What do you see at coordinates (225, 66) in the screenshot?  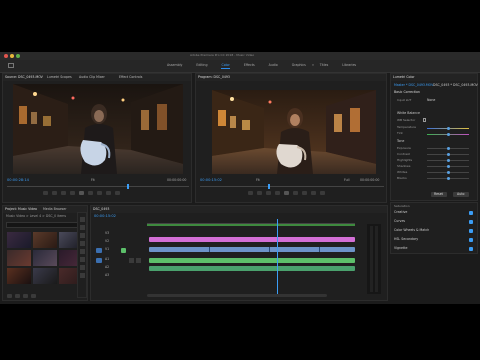 I see `workspace-tab-color: Color` at bounding box center [225, 66].